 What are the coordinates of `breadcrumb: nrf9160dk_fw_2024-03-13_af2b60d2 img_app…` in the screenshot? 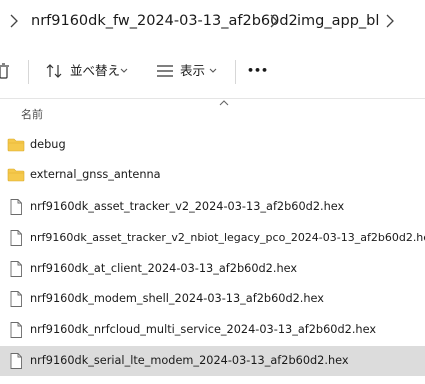 It's located at (212, 22).